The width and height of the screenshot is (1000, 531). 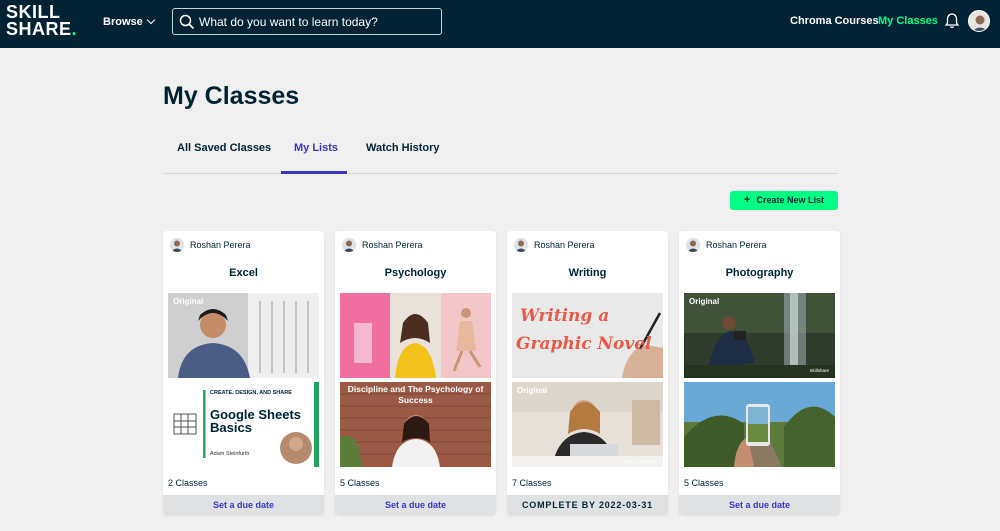 What do you see at coordinates (532, 483) in the screenshot?
I see `class-count: 7 Classes` at bounding box center [532, 483].